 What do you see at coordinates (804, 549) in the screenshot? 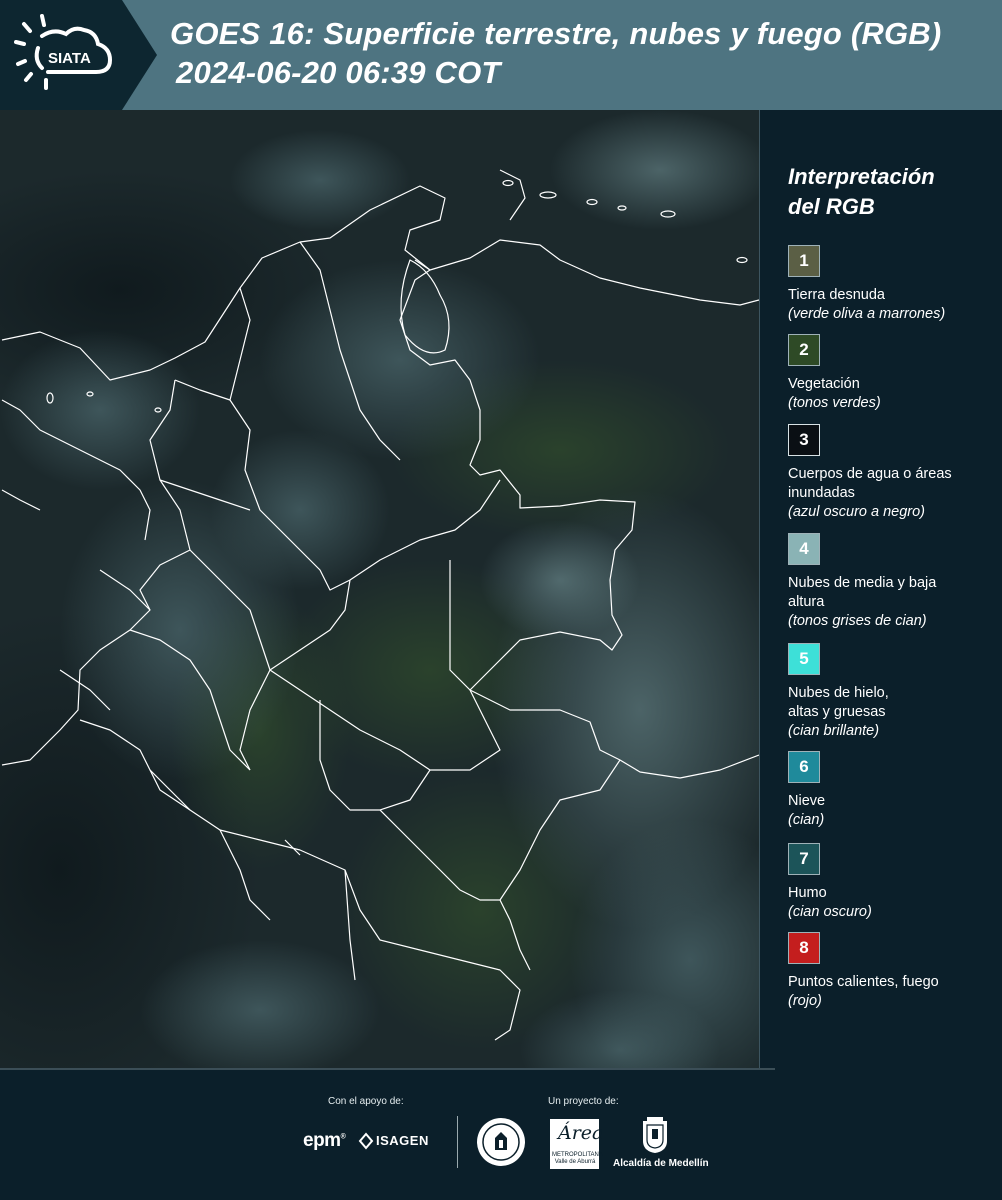
I see `legend-swatch: 4` at bounding box center [804, 549].